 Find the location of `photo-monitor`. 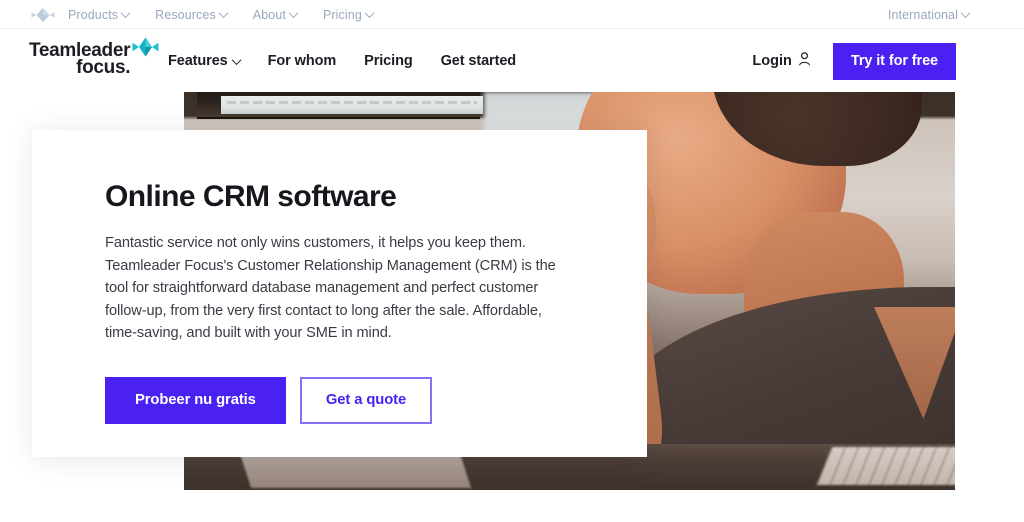

photo-monitor is located at coordinates (340, 105).